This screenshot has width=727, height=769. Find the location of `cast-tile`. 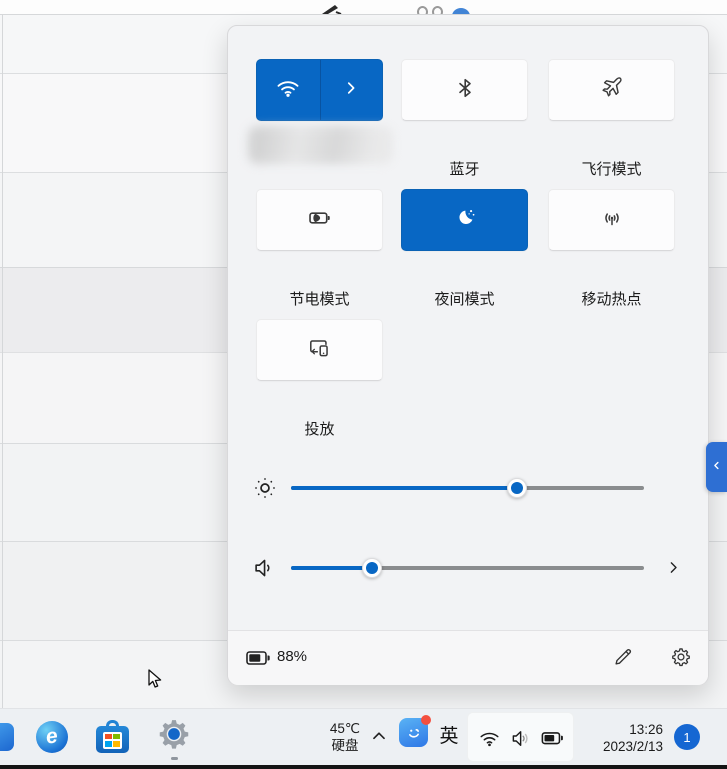

cast-tile is located at coordinates (319, 350).